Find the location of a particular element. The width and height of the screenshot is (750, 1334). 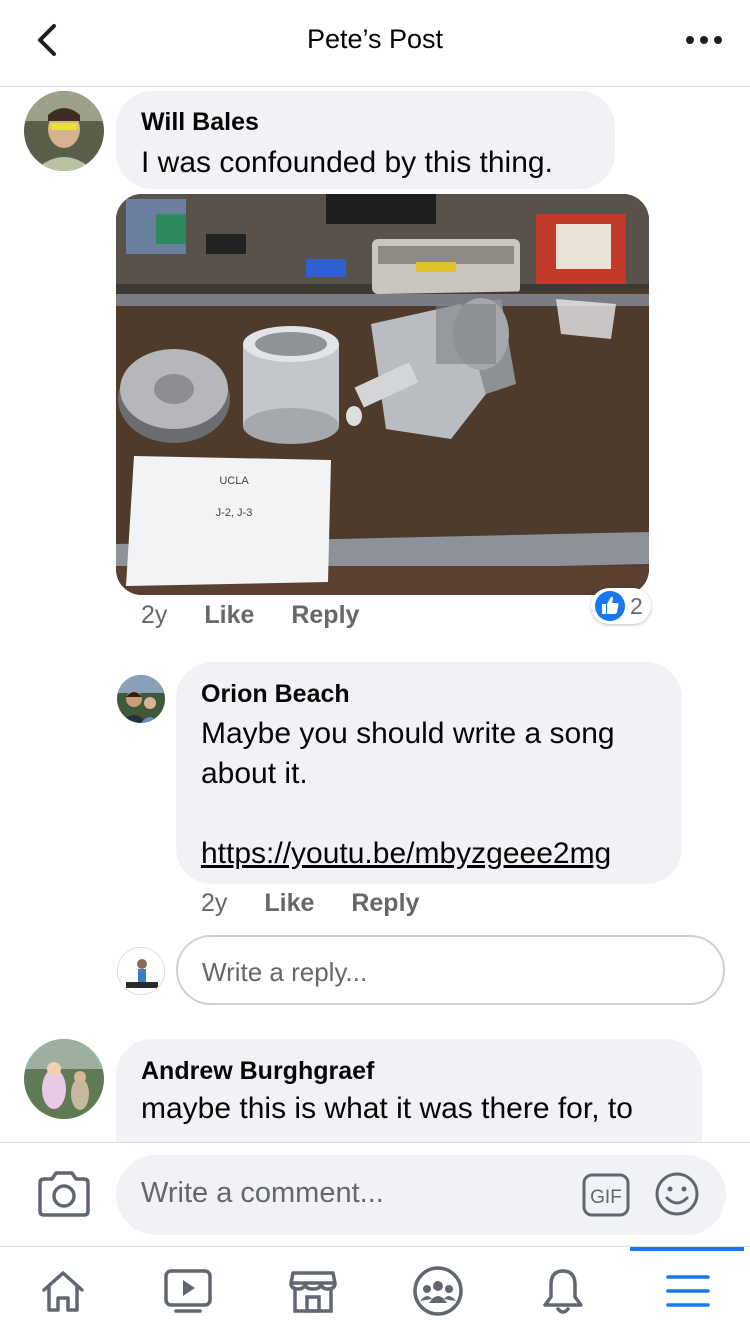

video-icon is located at coordinates (187, 1291).